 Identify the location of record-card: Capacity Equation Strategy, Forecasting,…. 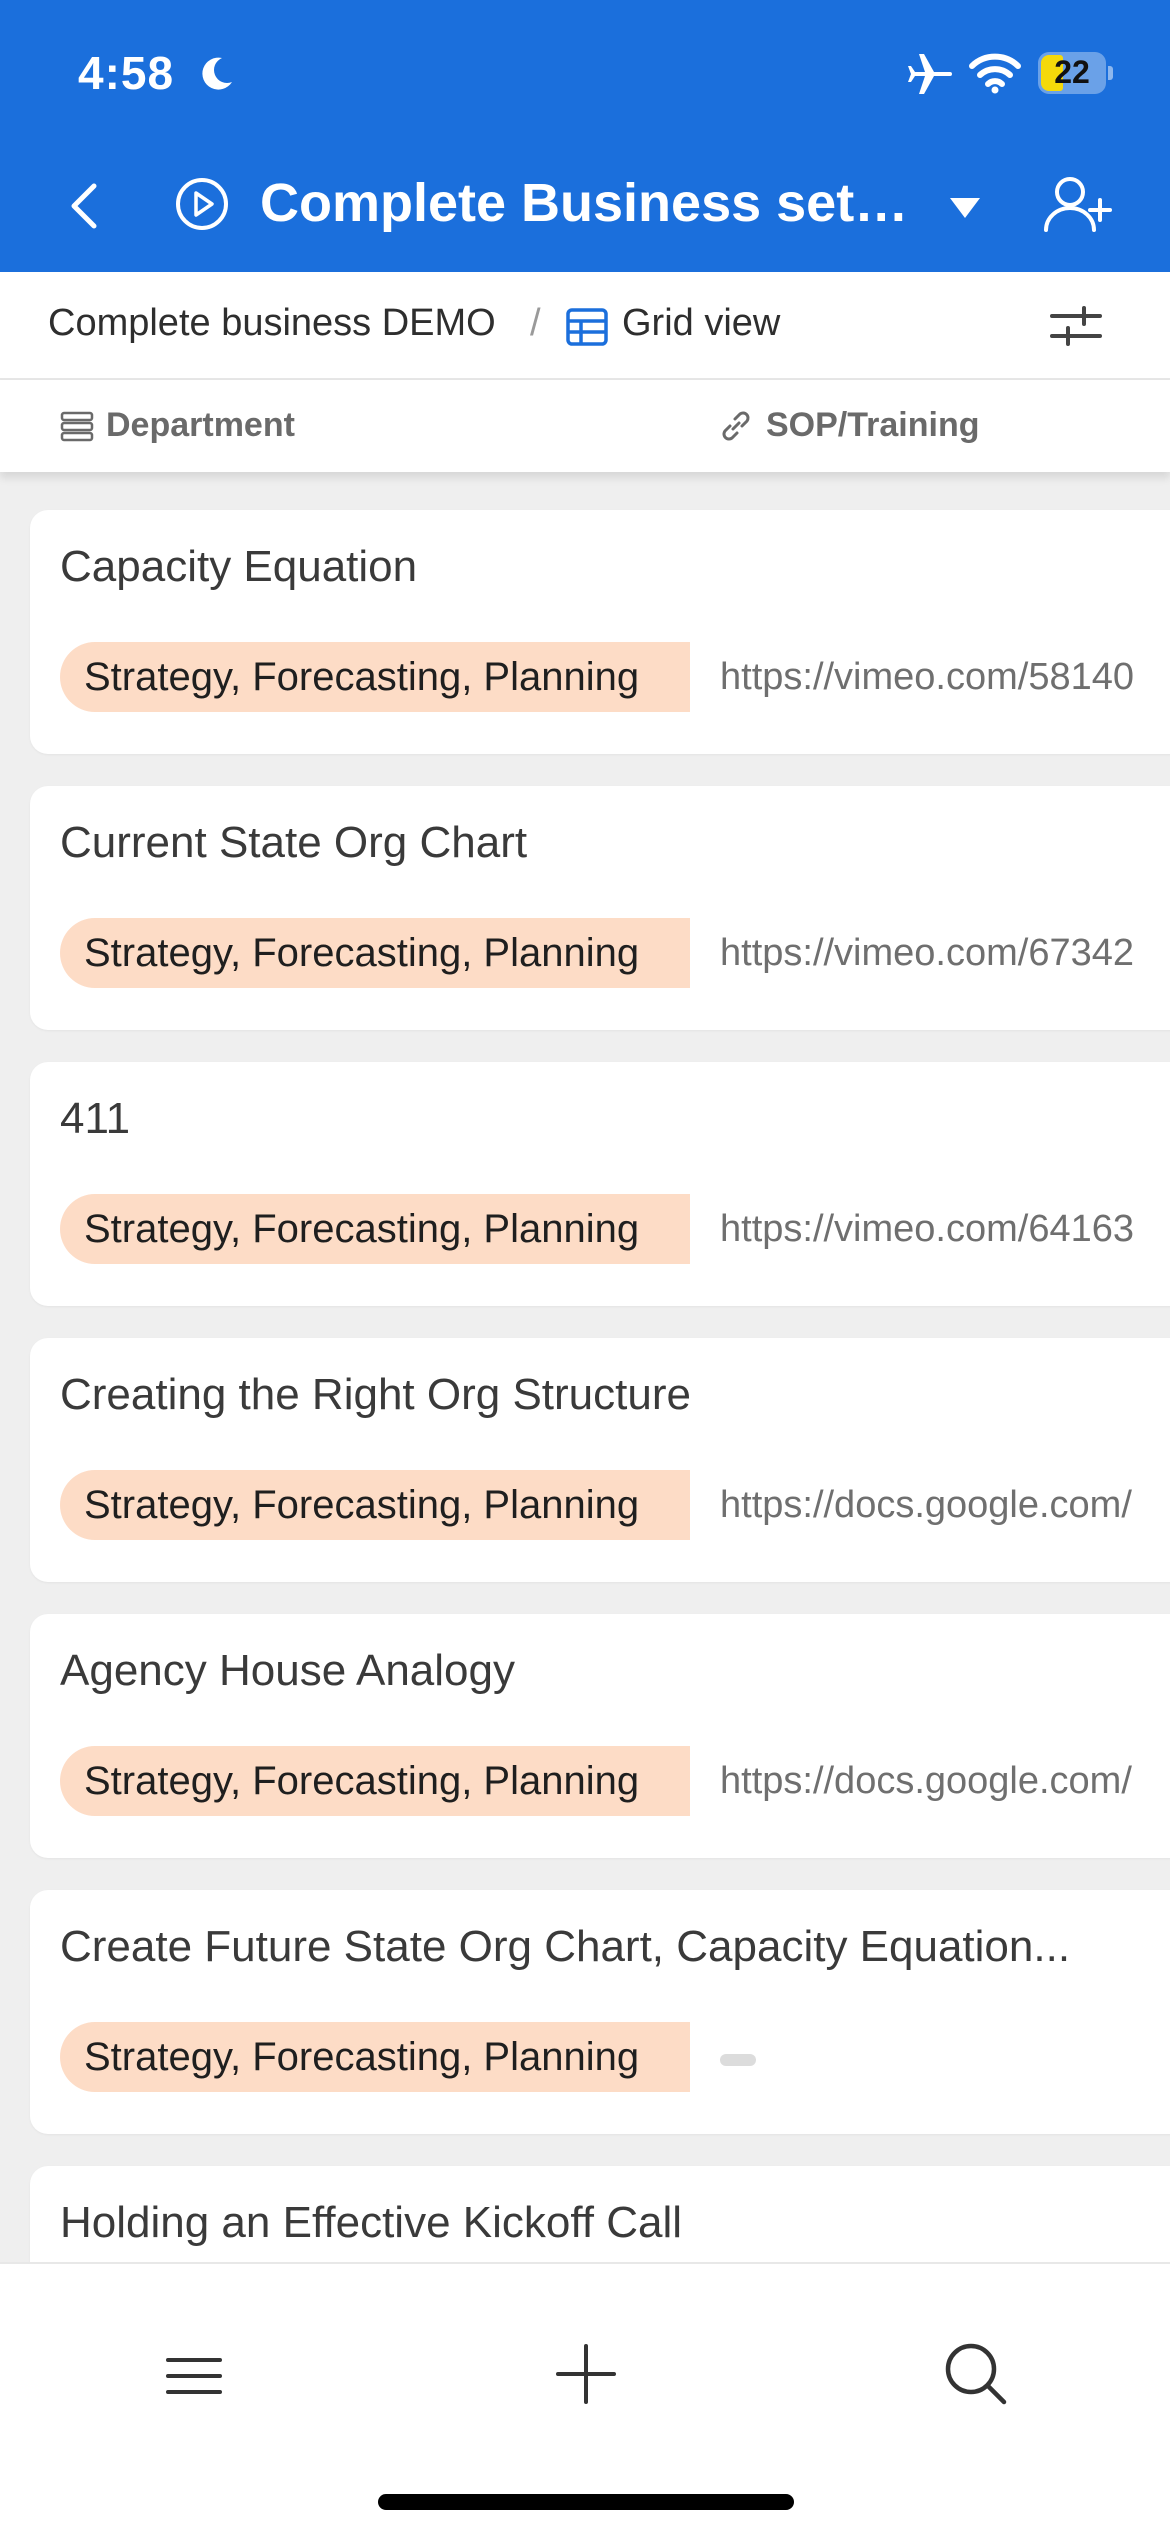
(600, 632).